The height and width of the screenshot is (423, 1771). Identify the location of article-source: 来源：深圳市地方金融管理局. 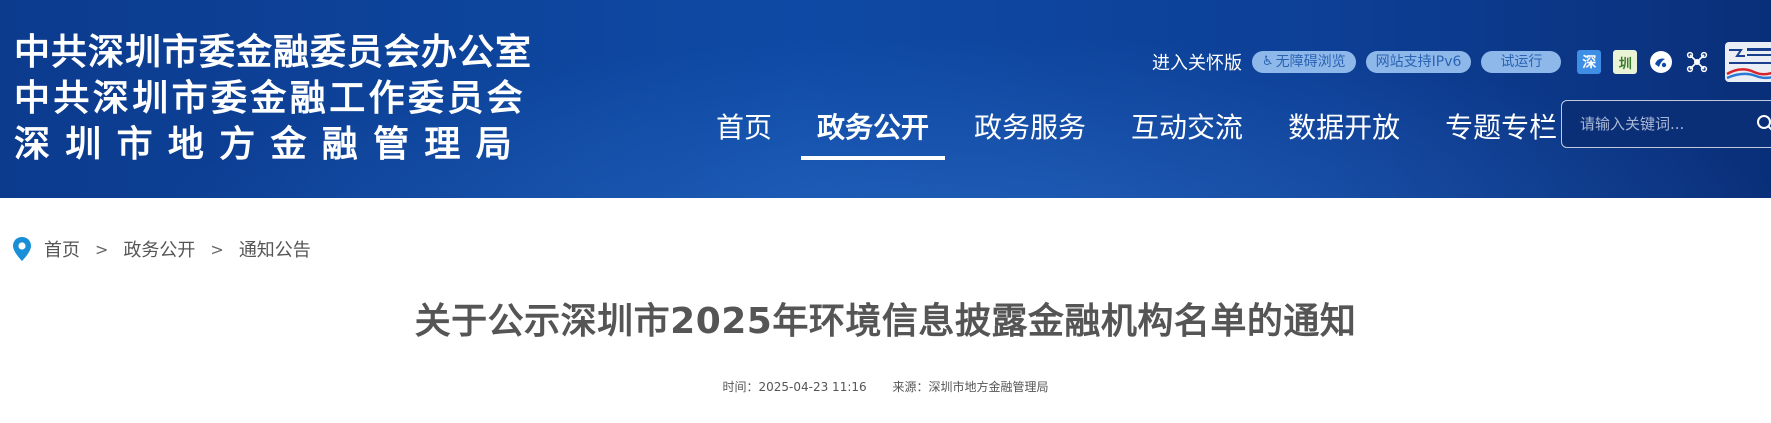
(970, 387).